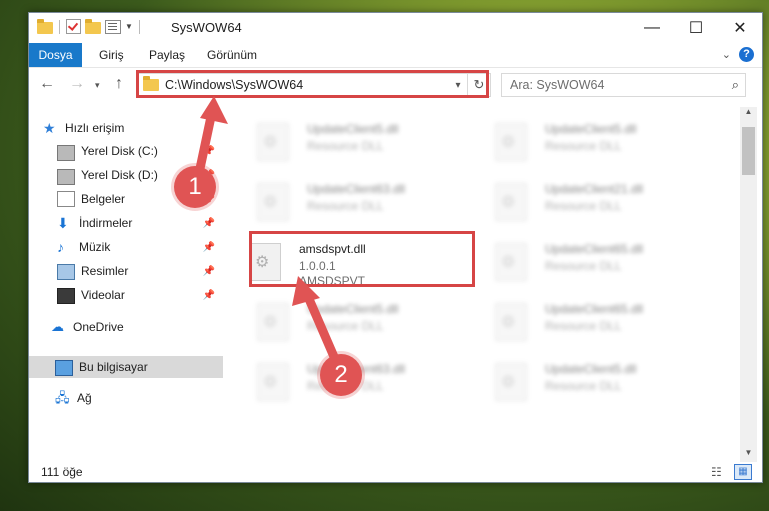 This screenshot has width=769, height=511. I want to click on step-2-callout: 2, so click(341, 375).